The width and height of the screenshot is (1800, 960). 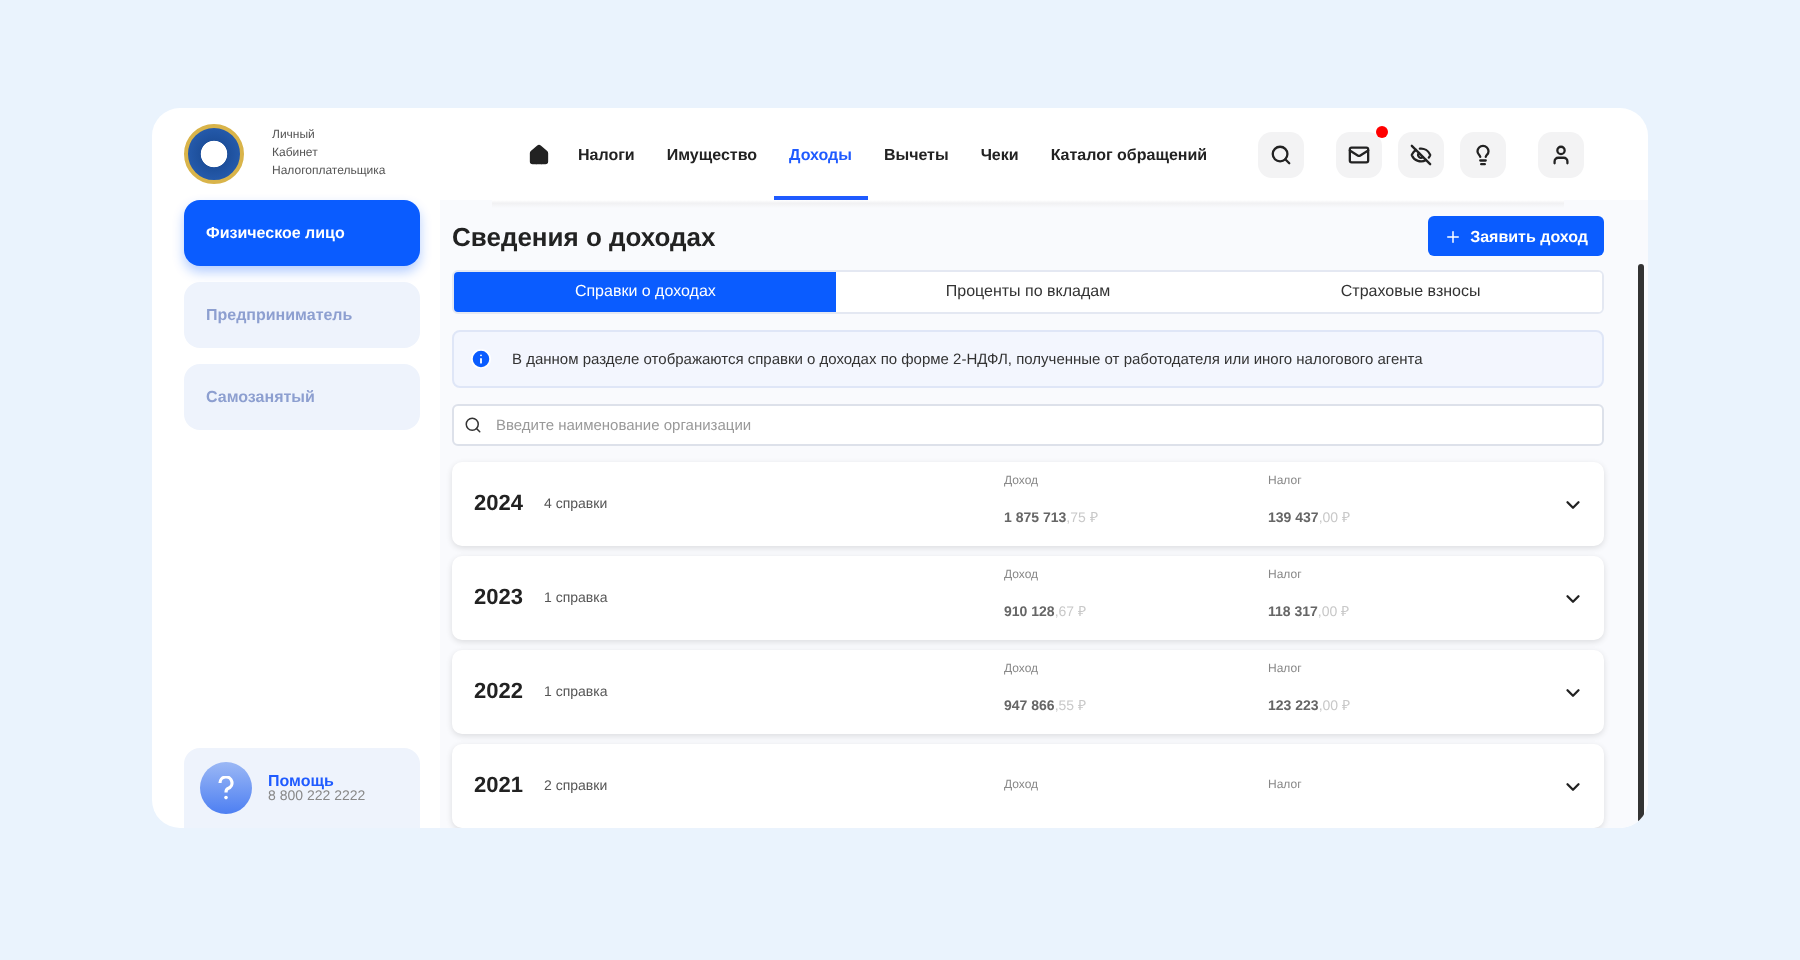 What do you see at coordinates (481, 359) in the screenshot?
I see `info-icon` at bounding box center [481, 359].